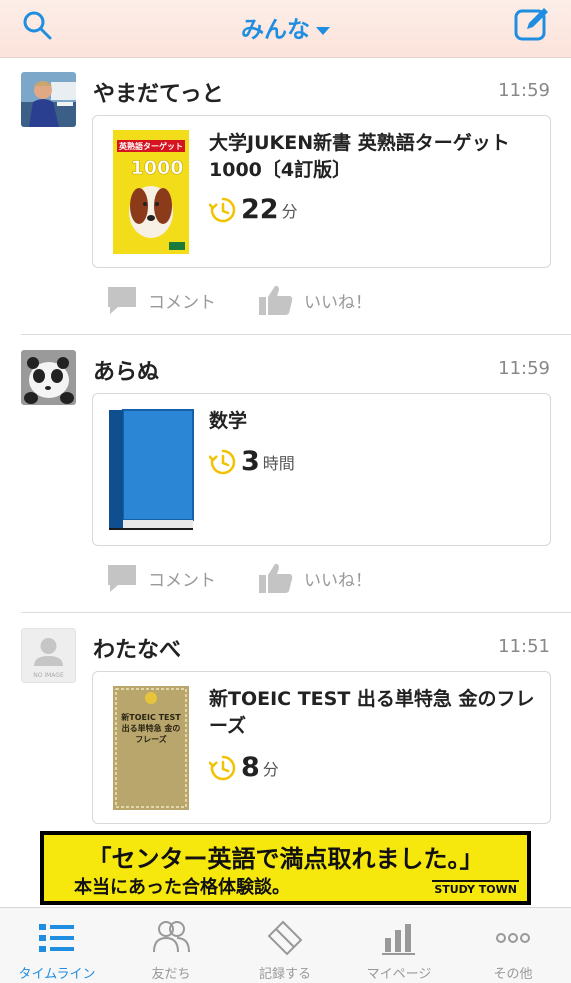 Image resolution: width=571 pixels, height=983 pixels. Describe the element at coordinates (513, 974) in the screenshot. I see `tab-label: その他` at that location.